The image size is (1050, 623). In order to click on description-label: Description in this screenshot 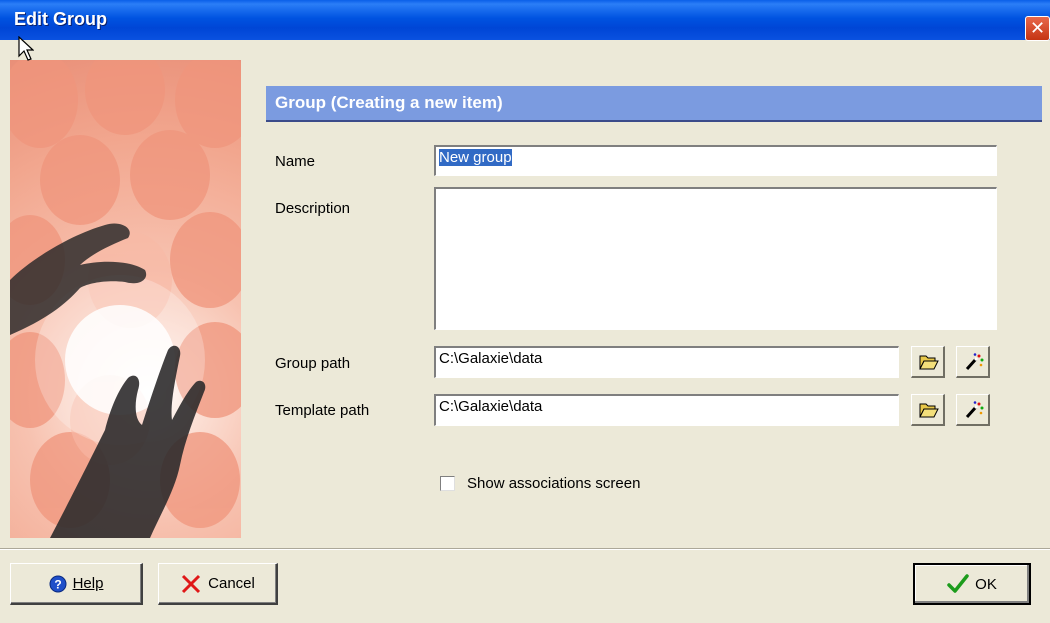, I will do `click(313, 208)`.